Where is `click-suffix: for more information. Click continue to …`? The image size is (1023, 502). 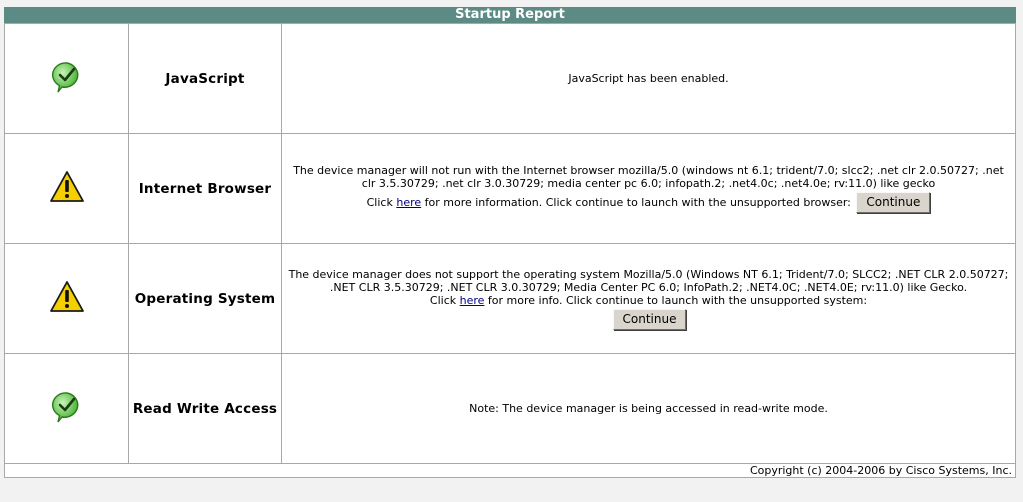 click-suffix: for more information. Click continue to … is located at coordinates (636, 202).